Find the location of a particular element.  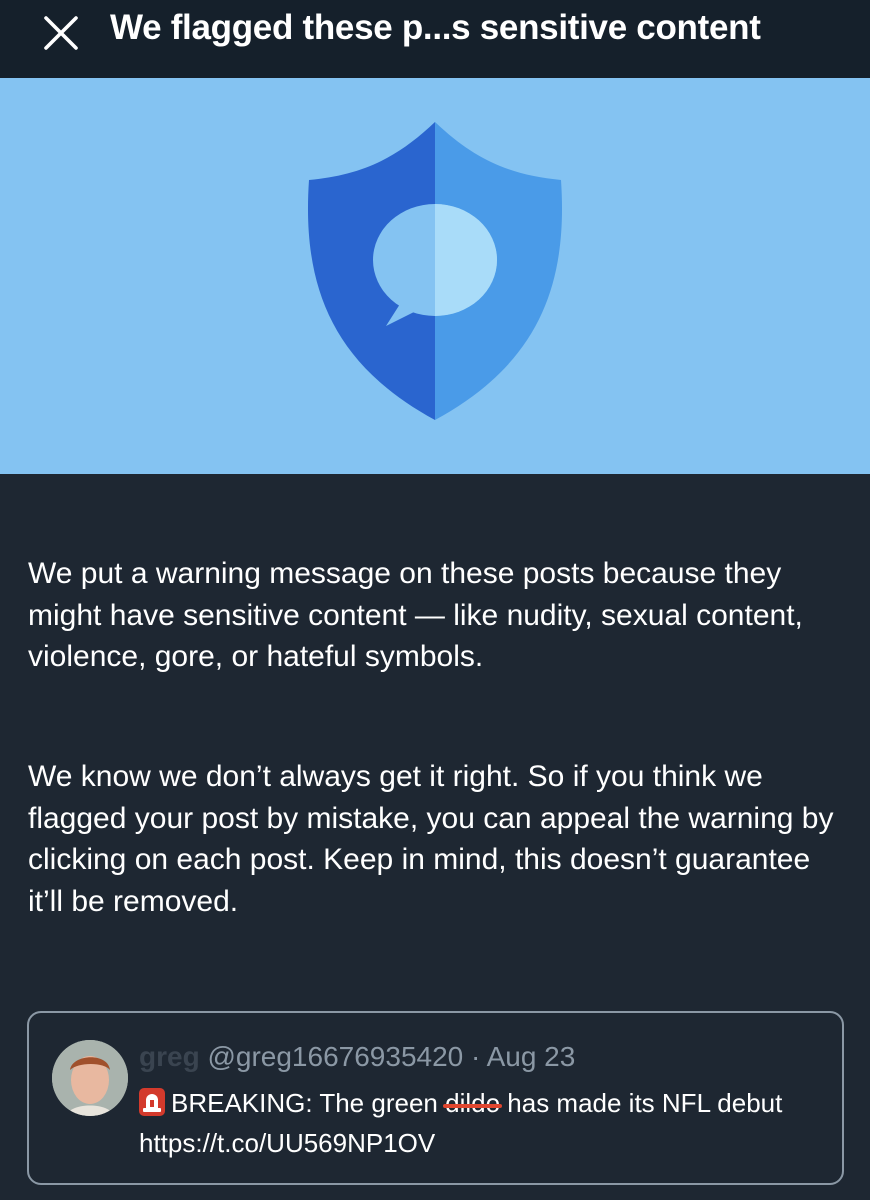

post-date: Aug 23 is located at coordinates (531, 1056).